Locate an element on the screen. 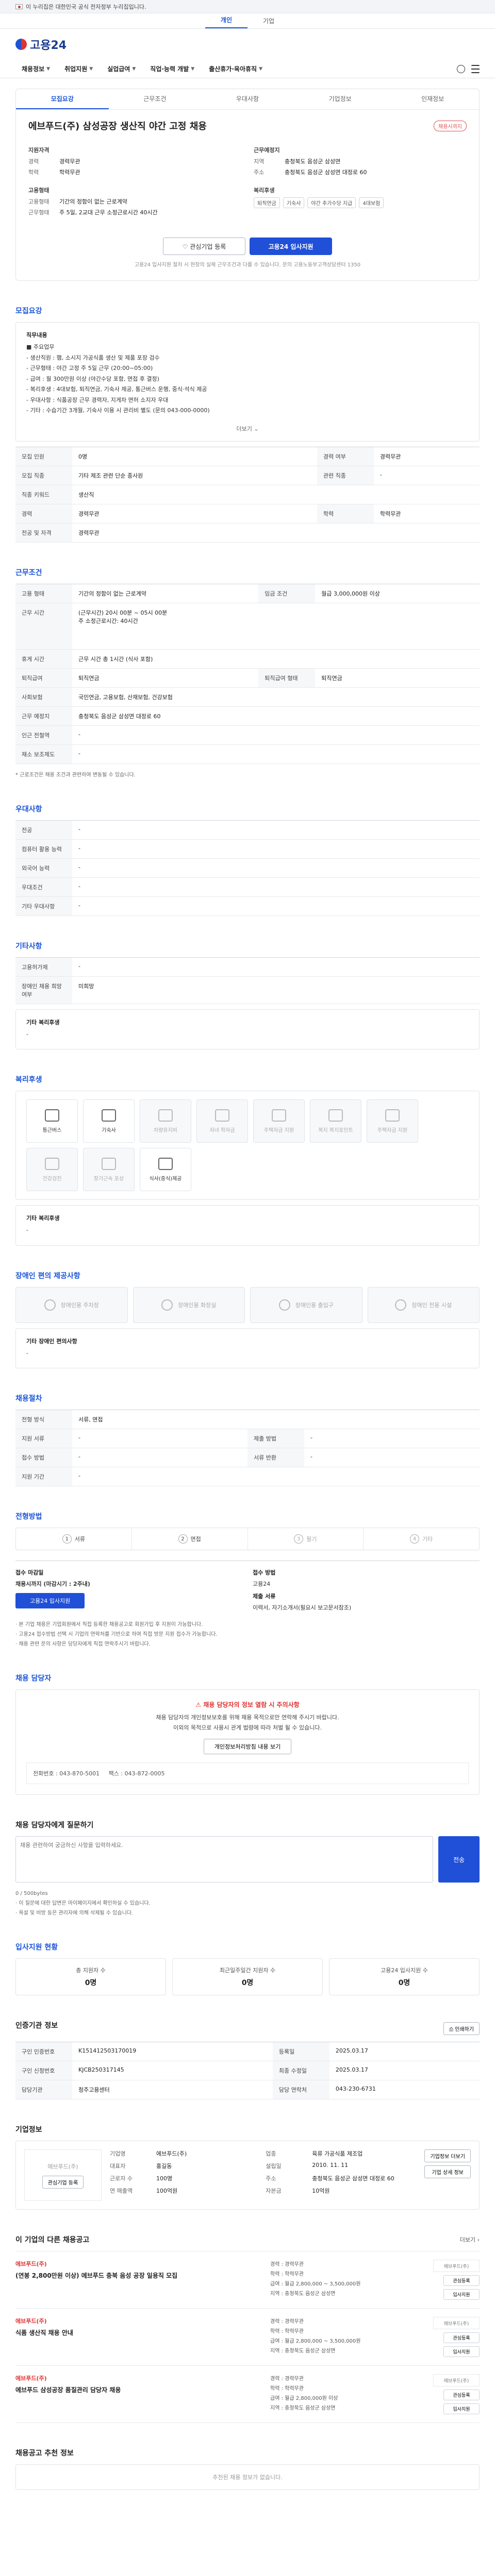  tab-company: 기업 is located at coordinates (269, 22).